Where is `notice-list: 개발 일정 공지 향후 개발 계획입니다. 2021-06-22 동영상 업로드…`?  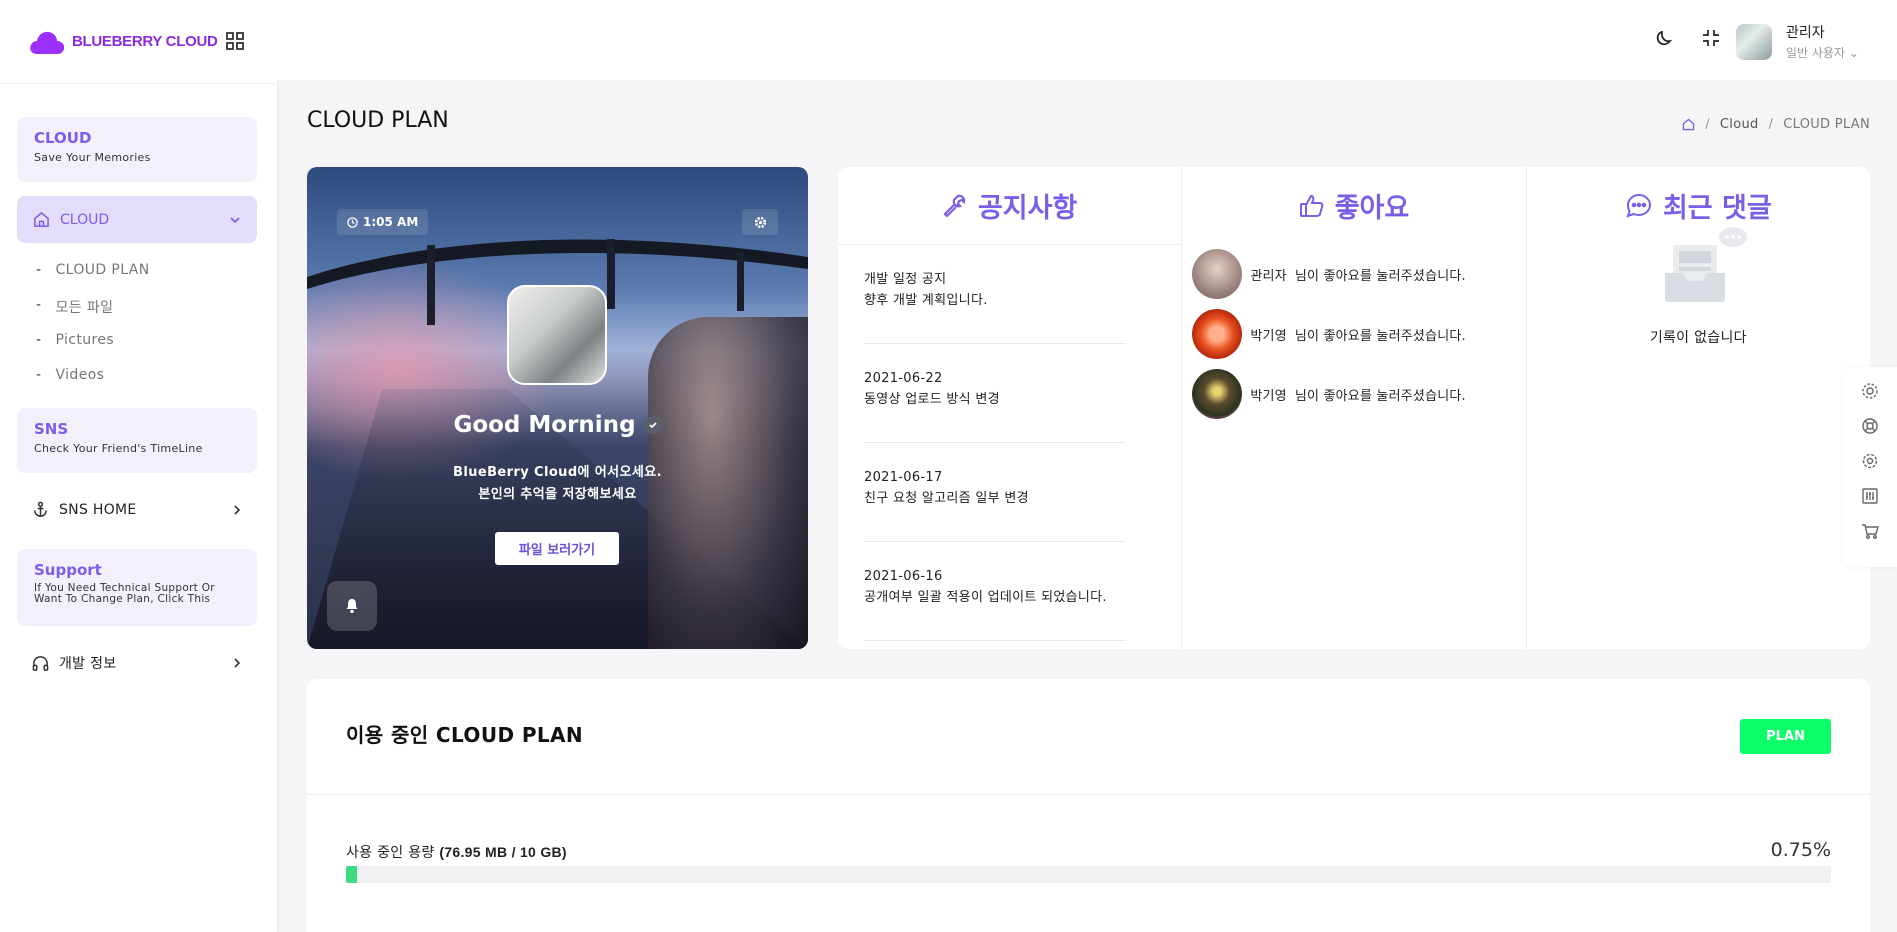
notice-list: 개발 일정 공지 향후 개발 계획입니다. 2021-06-22 동영상 업로드… is located at coordinates (1010, 442).